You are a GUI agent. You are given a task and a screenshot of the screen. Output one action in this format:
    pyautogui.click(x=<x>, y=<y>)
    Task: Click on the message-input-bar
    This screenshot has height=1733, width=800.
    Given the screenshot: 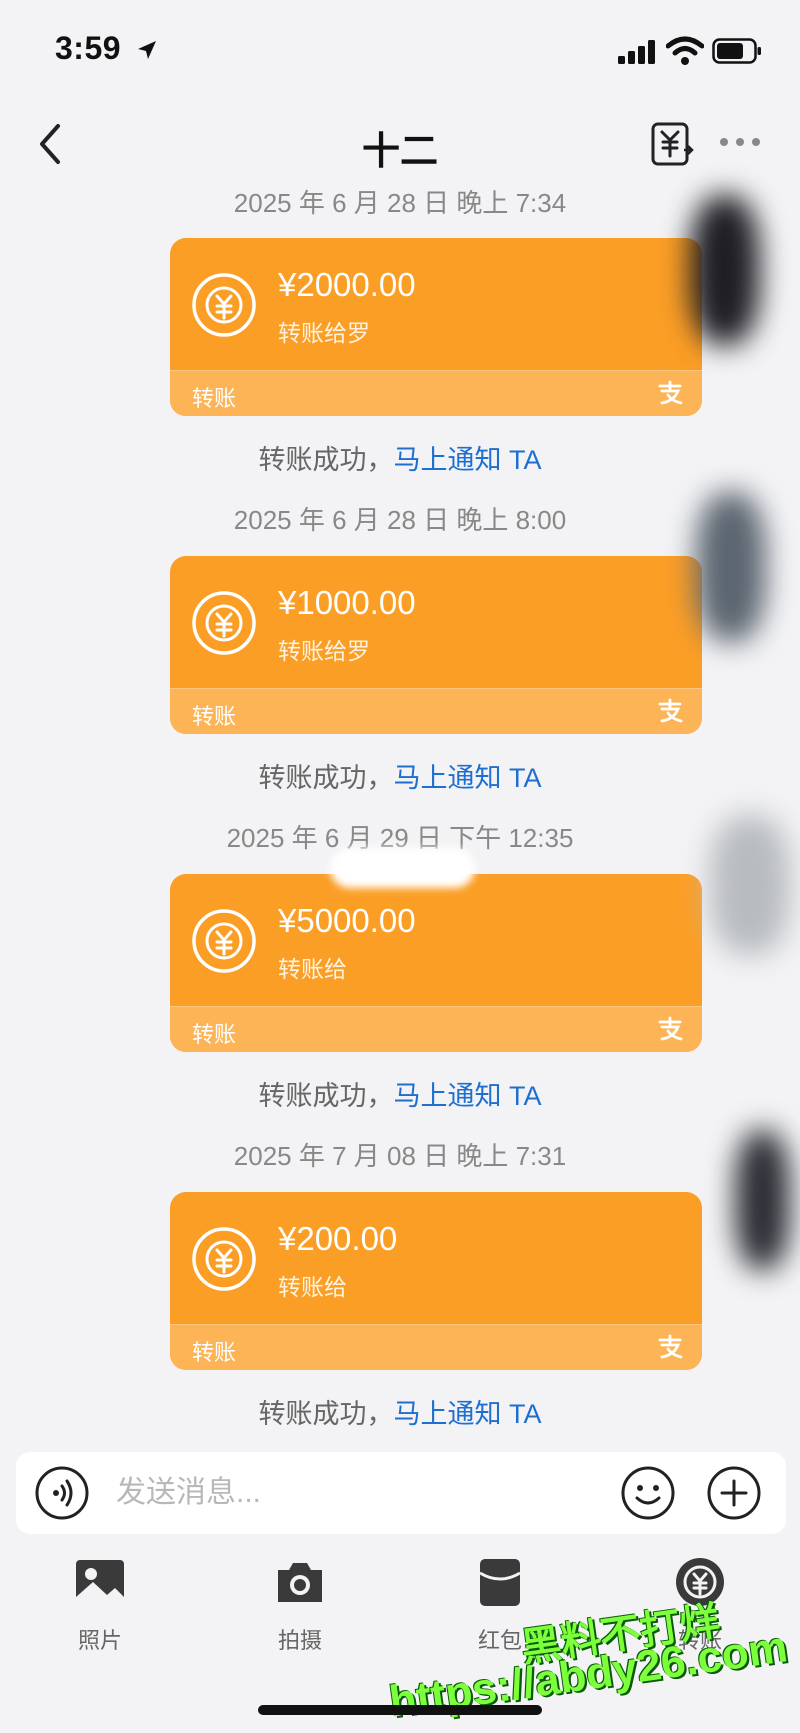 What is the action you would take?
    pyautogui.click(x=401, y=1493)
    